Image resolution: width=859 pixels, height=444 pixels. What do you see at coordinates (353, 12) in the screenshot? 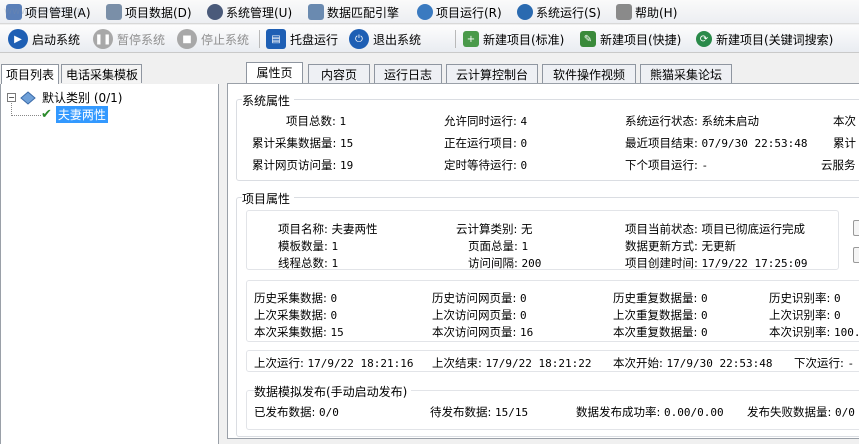
I see `menu-data-matching-engine: 数据匹配引擎` at bounding box center [353, 12].